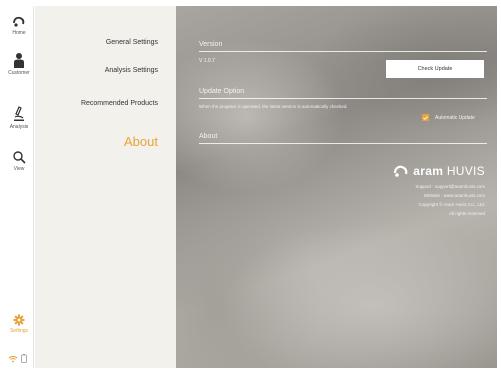 This screenshot has width=501, height=371. What do you see at coordinates (425, 117) in the screenshot?
I see `checkbox-checked-icon` at bounding box center [425, 117].